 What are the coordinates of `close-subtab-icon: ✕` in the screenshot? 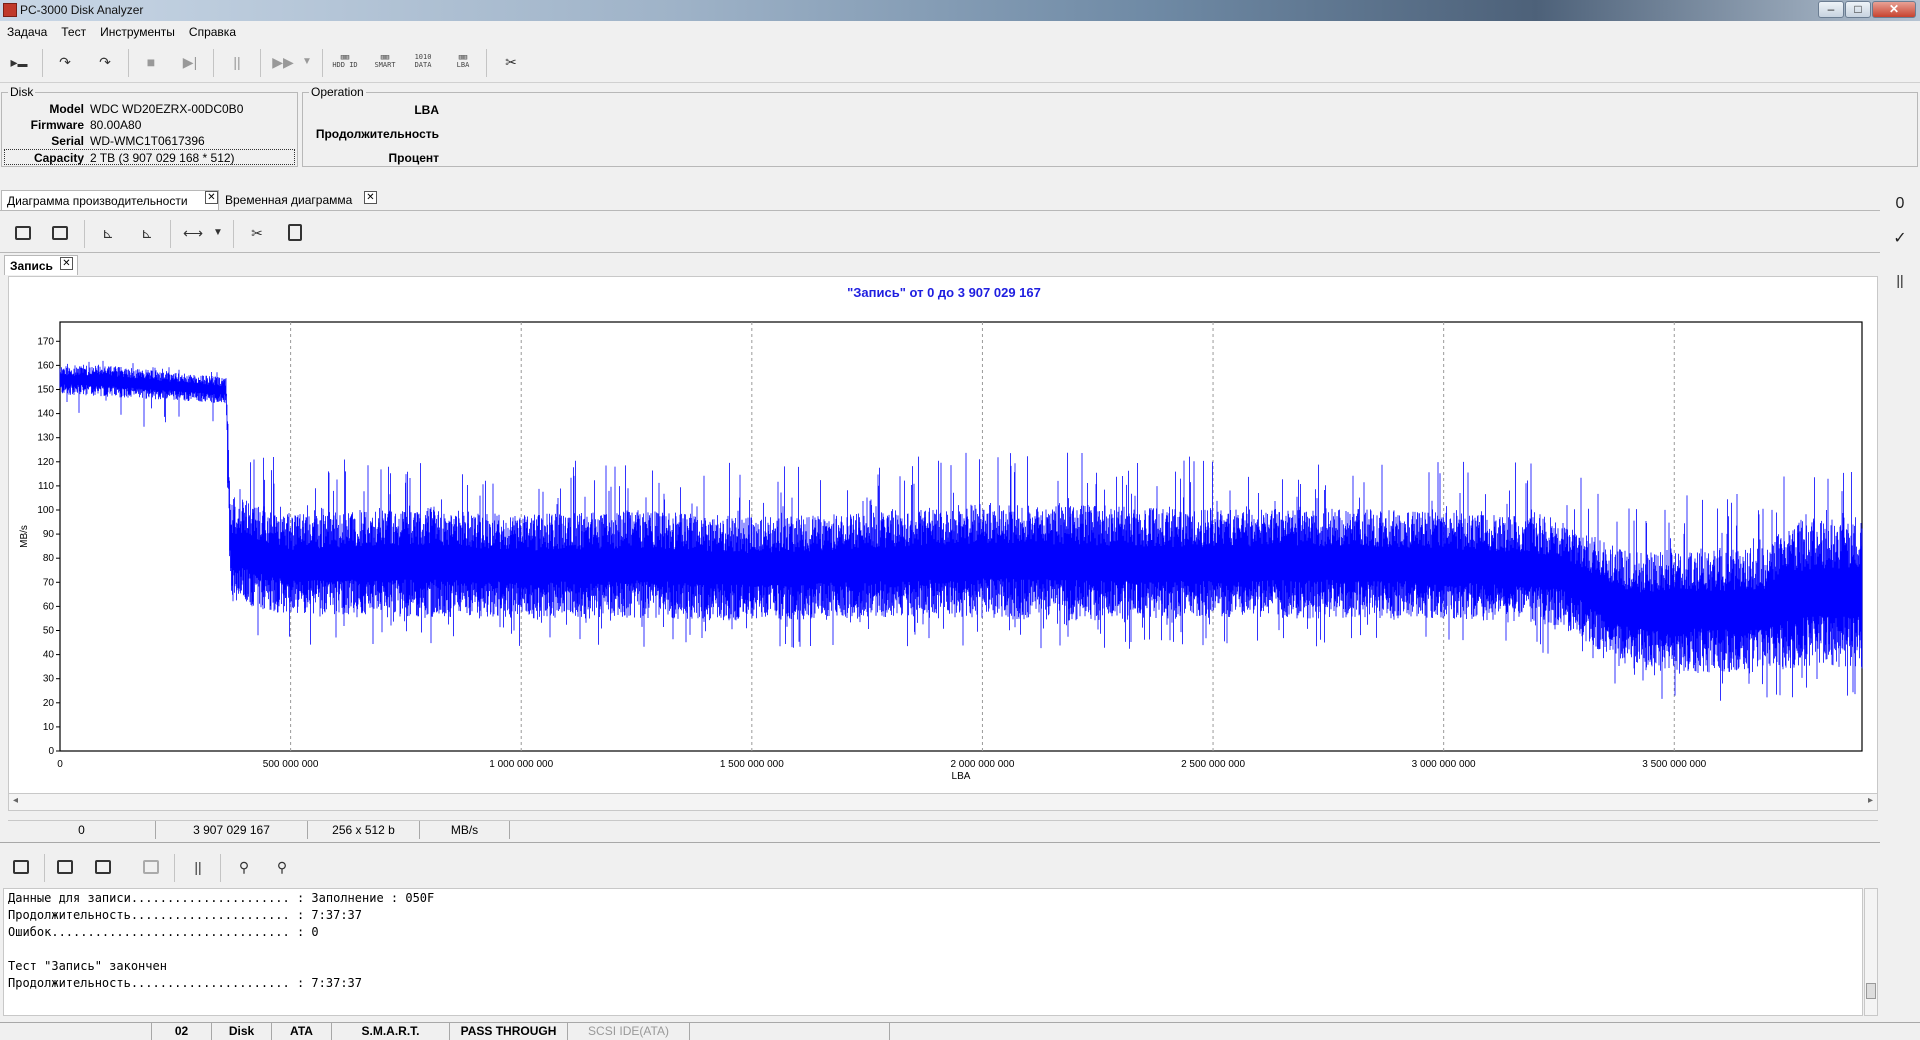 It's located at (66, 263).